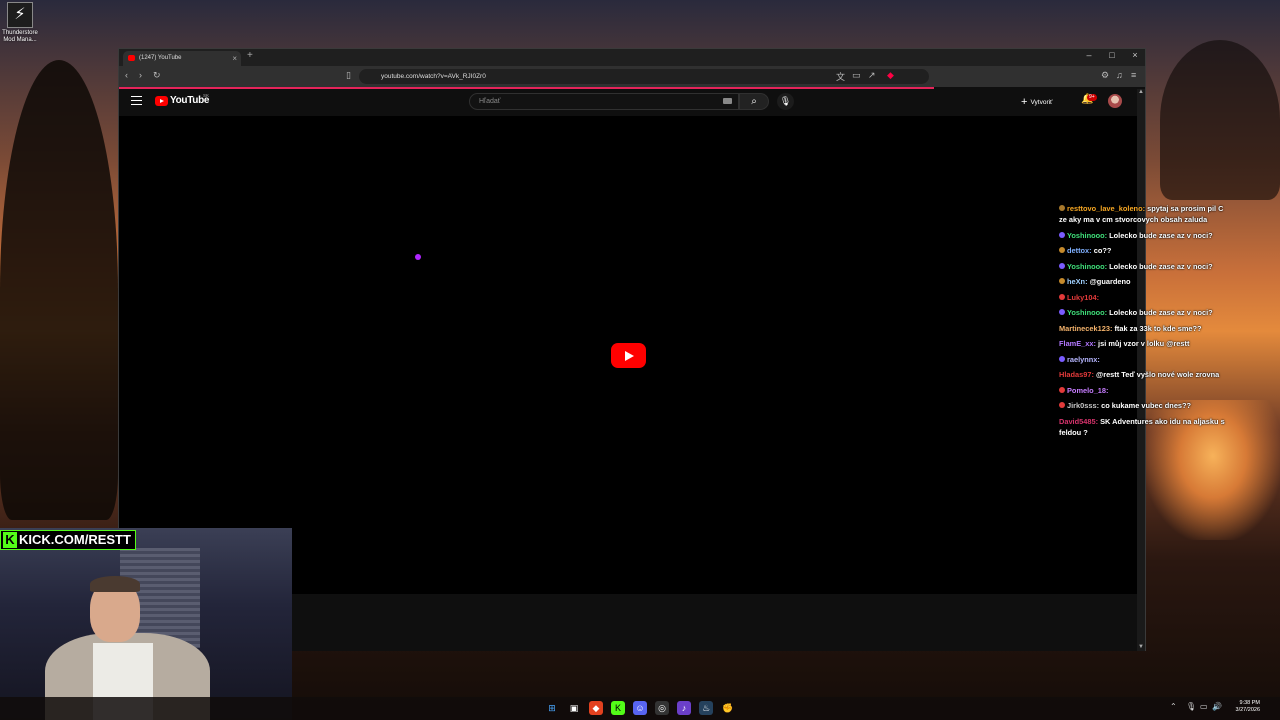 The image size is (1280, 720). I want to click on microphone-icon: 🎙, so click(785, 101).